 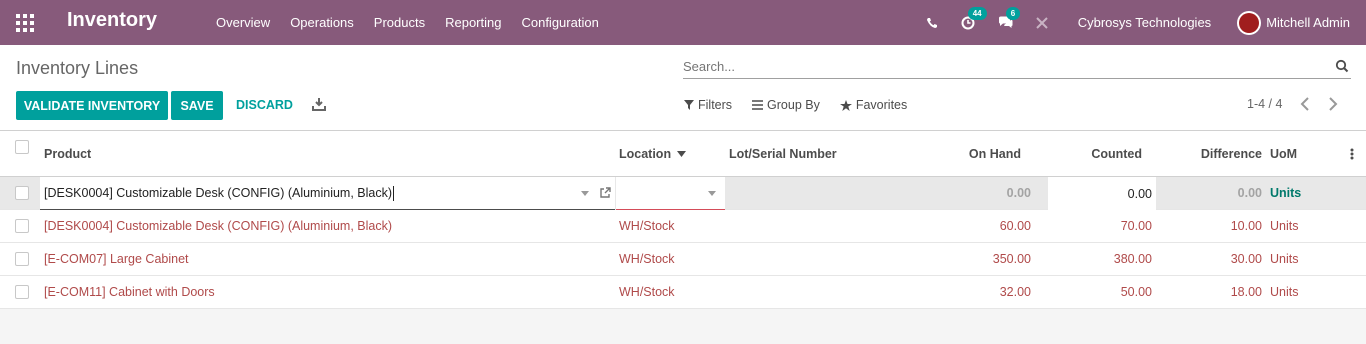 What do you see at coordinates (1042, 23) in the screenshot?
I see `debug-tools-icon` at bounding box center [1042, 23].